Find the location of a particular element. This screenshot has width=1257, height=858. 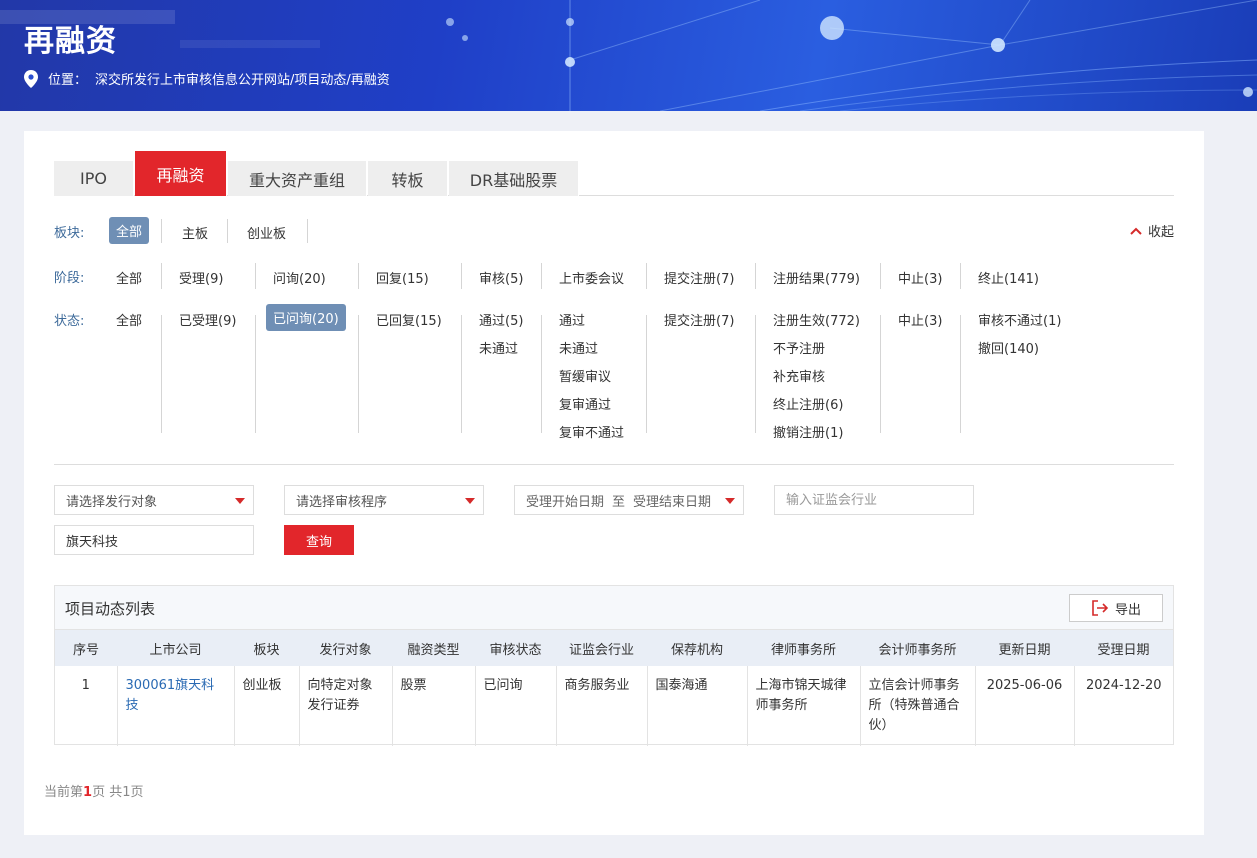

tab-refinancing: 再融资 is located at coordinates (181, 173).